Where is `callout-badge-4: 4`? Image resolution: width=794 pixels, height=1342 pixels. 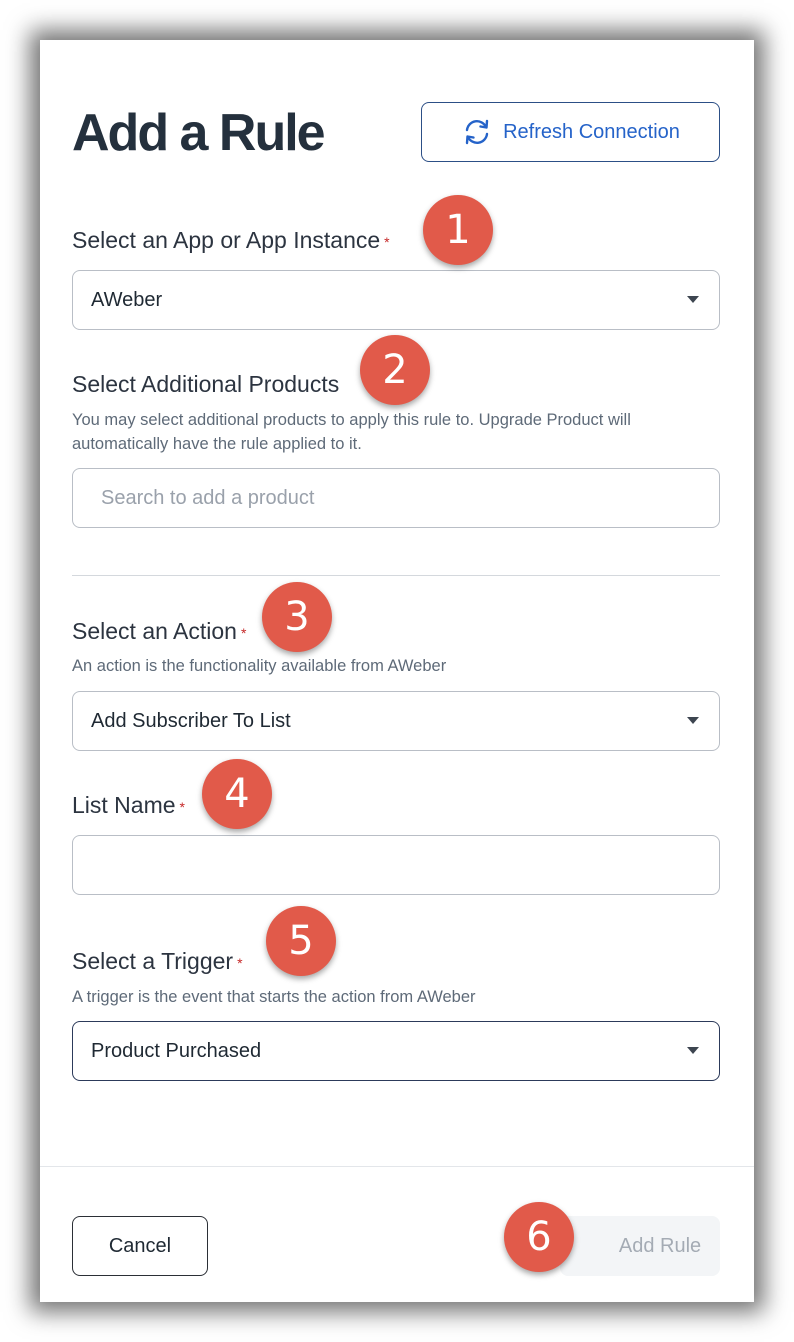
callout-badge-4: 4 is located at coordinates (237, 794).